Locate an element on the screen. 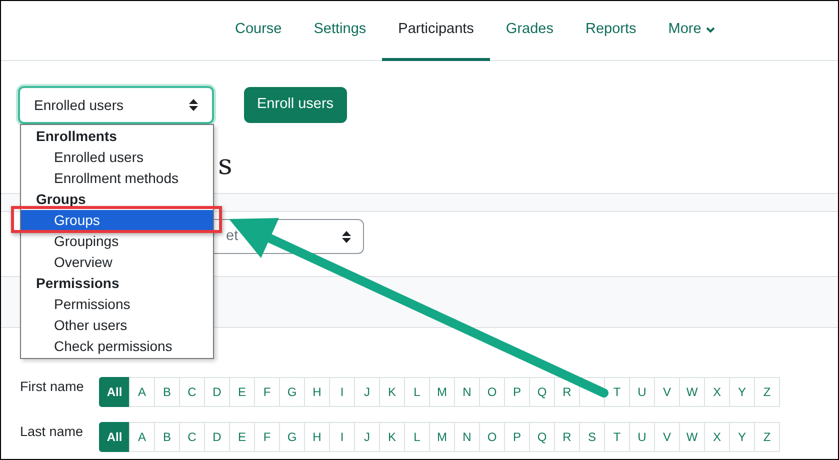  menu-option: Check permissions is located at coordinates (117, 346).